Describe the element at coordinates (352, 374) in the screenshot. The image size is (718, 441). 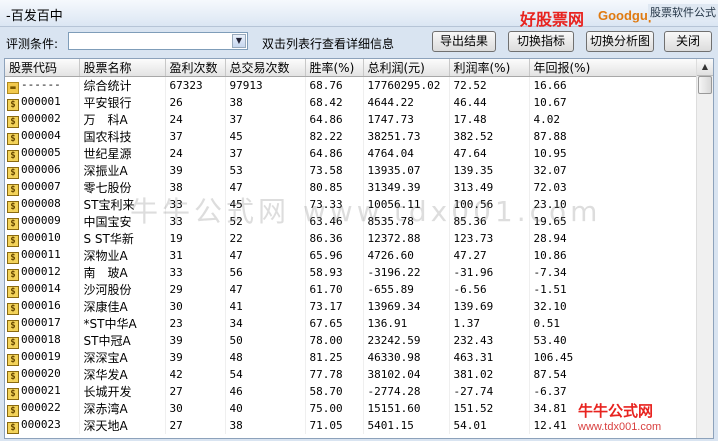
I see `table-row: $000020 深华发A 42 54 77.78 38102.04 381.02 87.54` at that location.